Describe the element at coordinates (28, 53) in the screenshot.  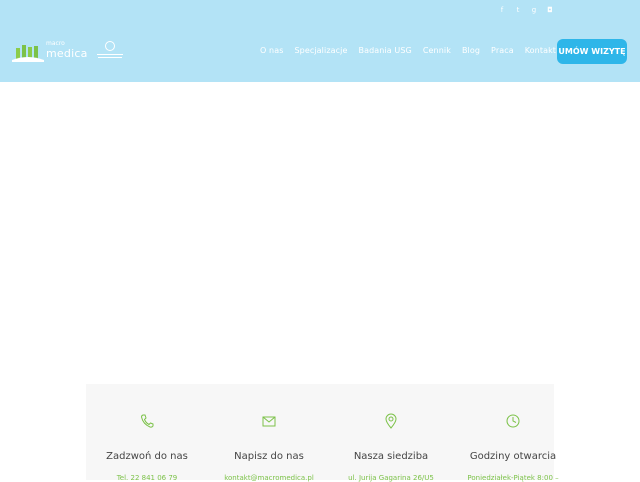
I see `logo-trees-icon` at that location.